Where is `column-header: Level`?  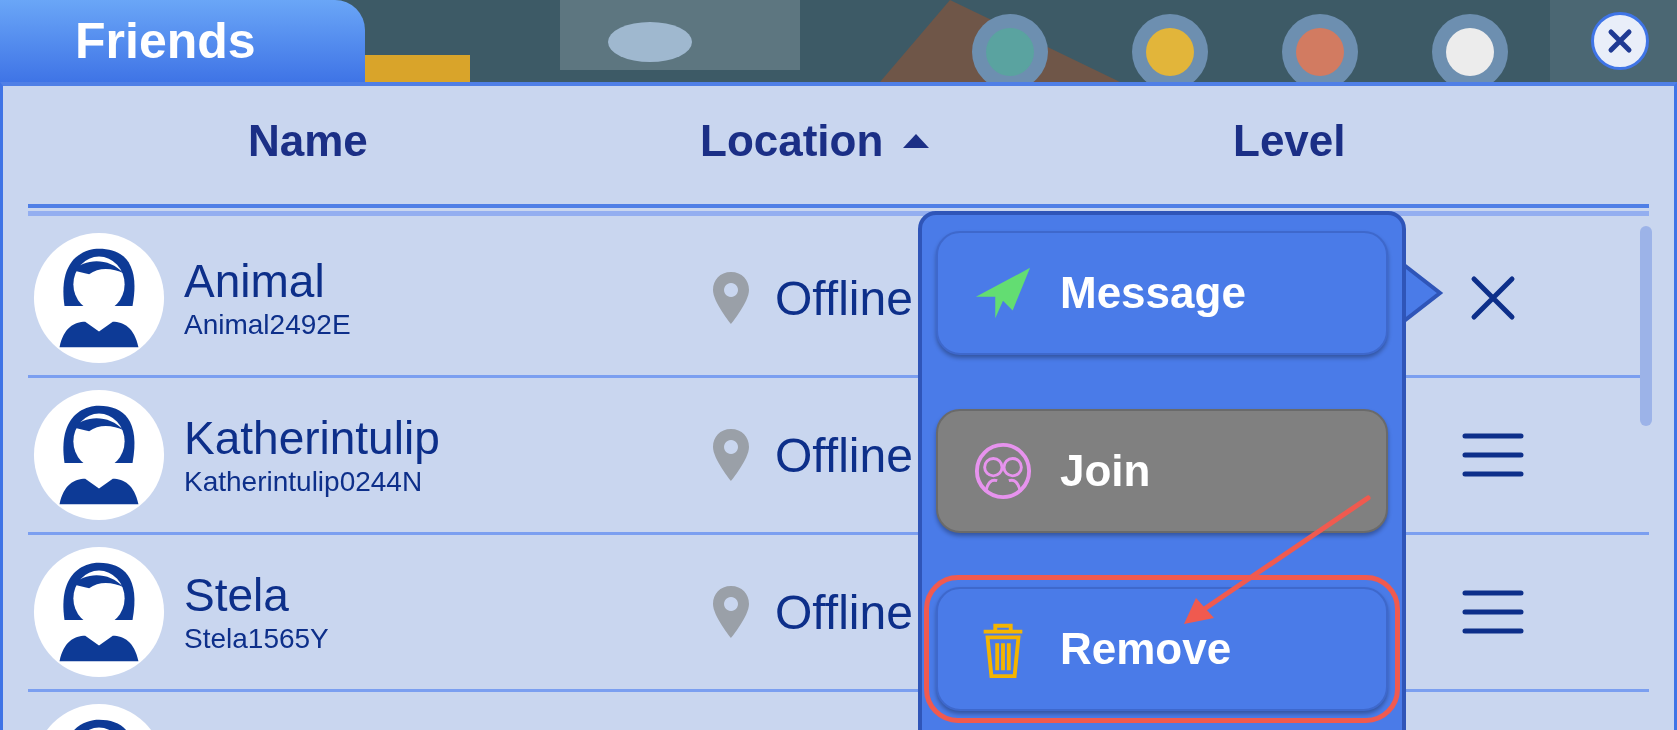 column-header: Level is located at coordinates (1289, 141).